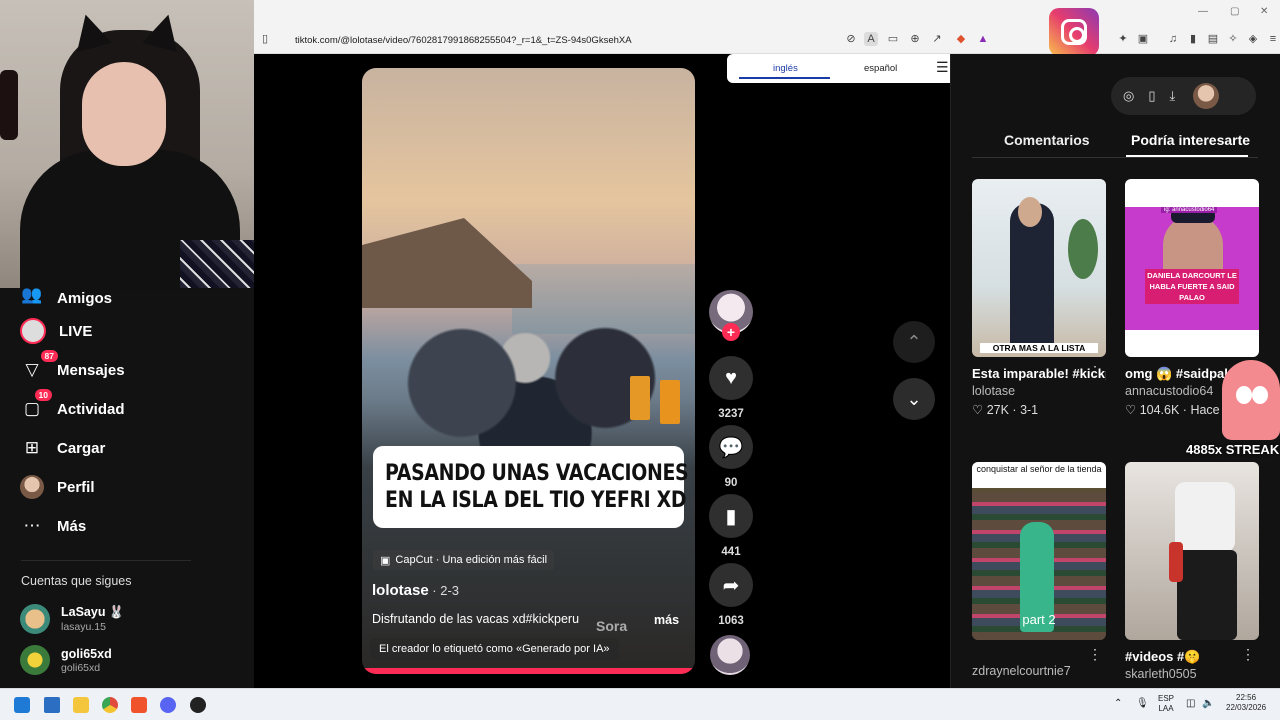 The width and height of the screenshot is (1280, 720). I want to click on save-action: ▮ 441, so click(731, 526).